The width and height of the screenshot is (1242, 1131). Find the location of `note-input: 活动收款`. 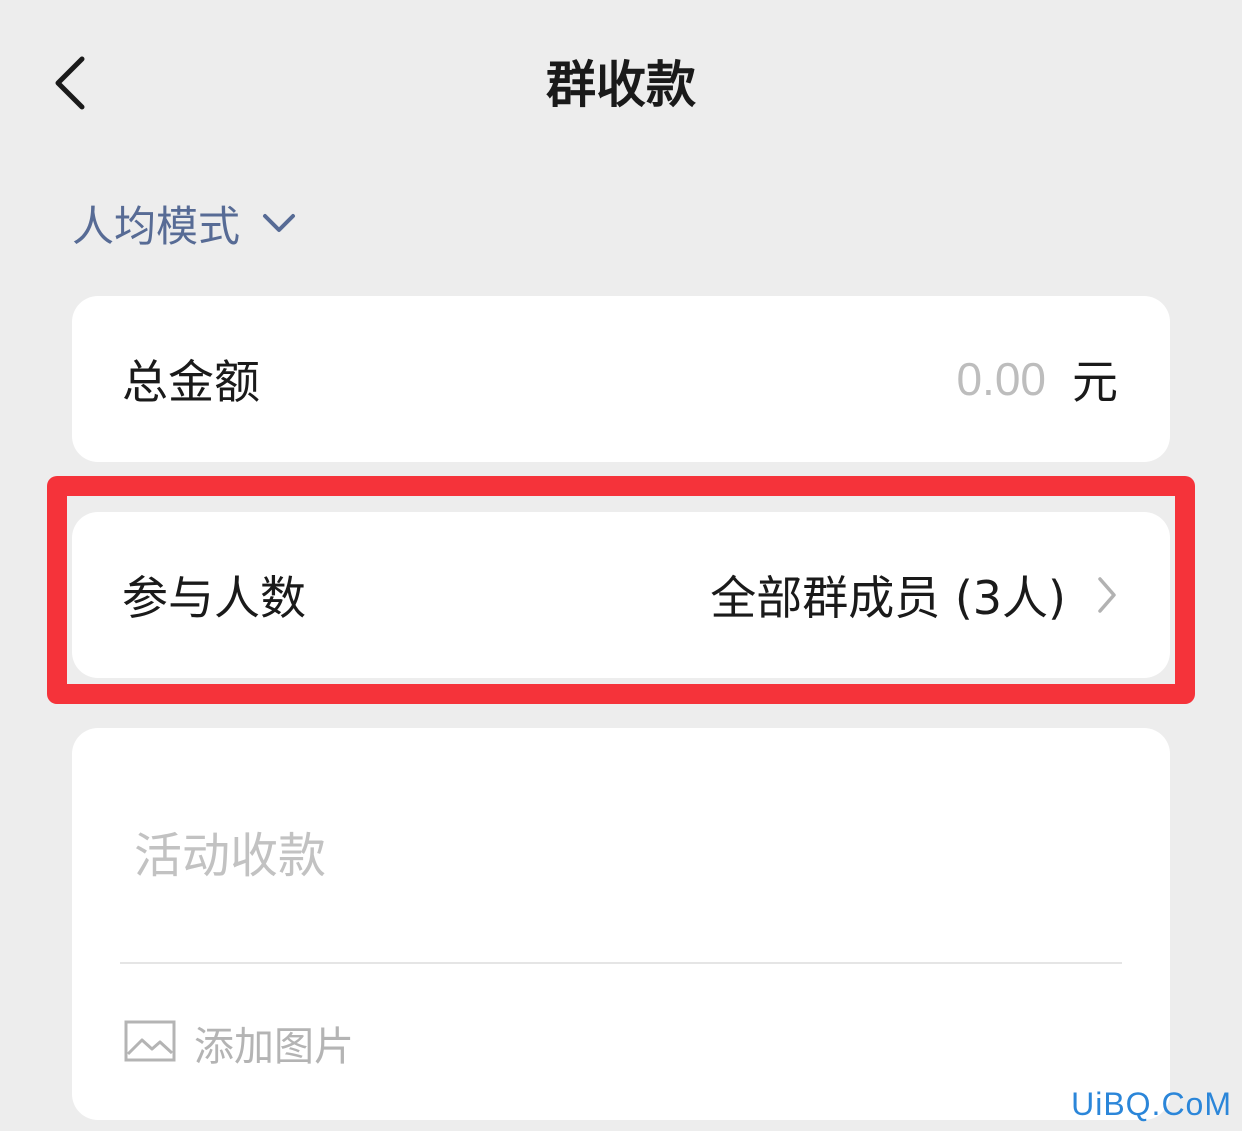

note-input: 活动收款 is located at coordinates (230, 851).